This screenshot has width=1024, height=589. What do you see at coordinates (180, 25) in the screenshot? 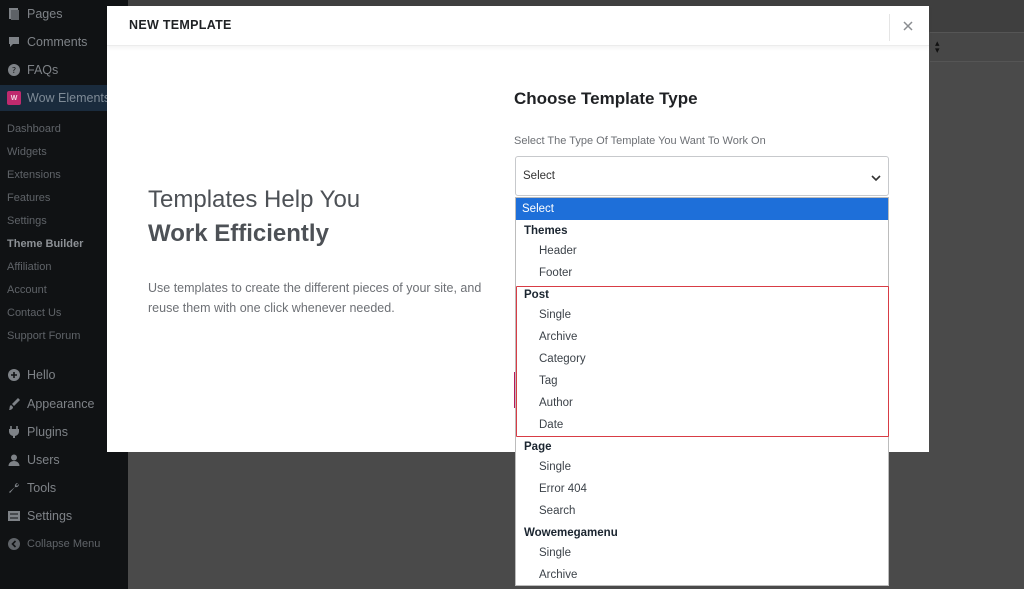
I see `modal-title: NEW TEMPLATE` at bounding box center [180, 25].